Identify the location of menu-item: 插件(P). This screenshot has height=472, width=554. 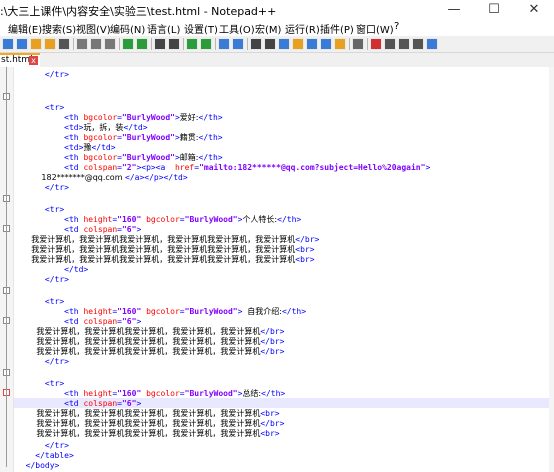
(337, 28).